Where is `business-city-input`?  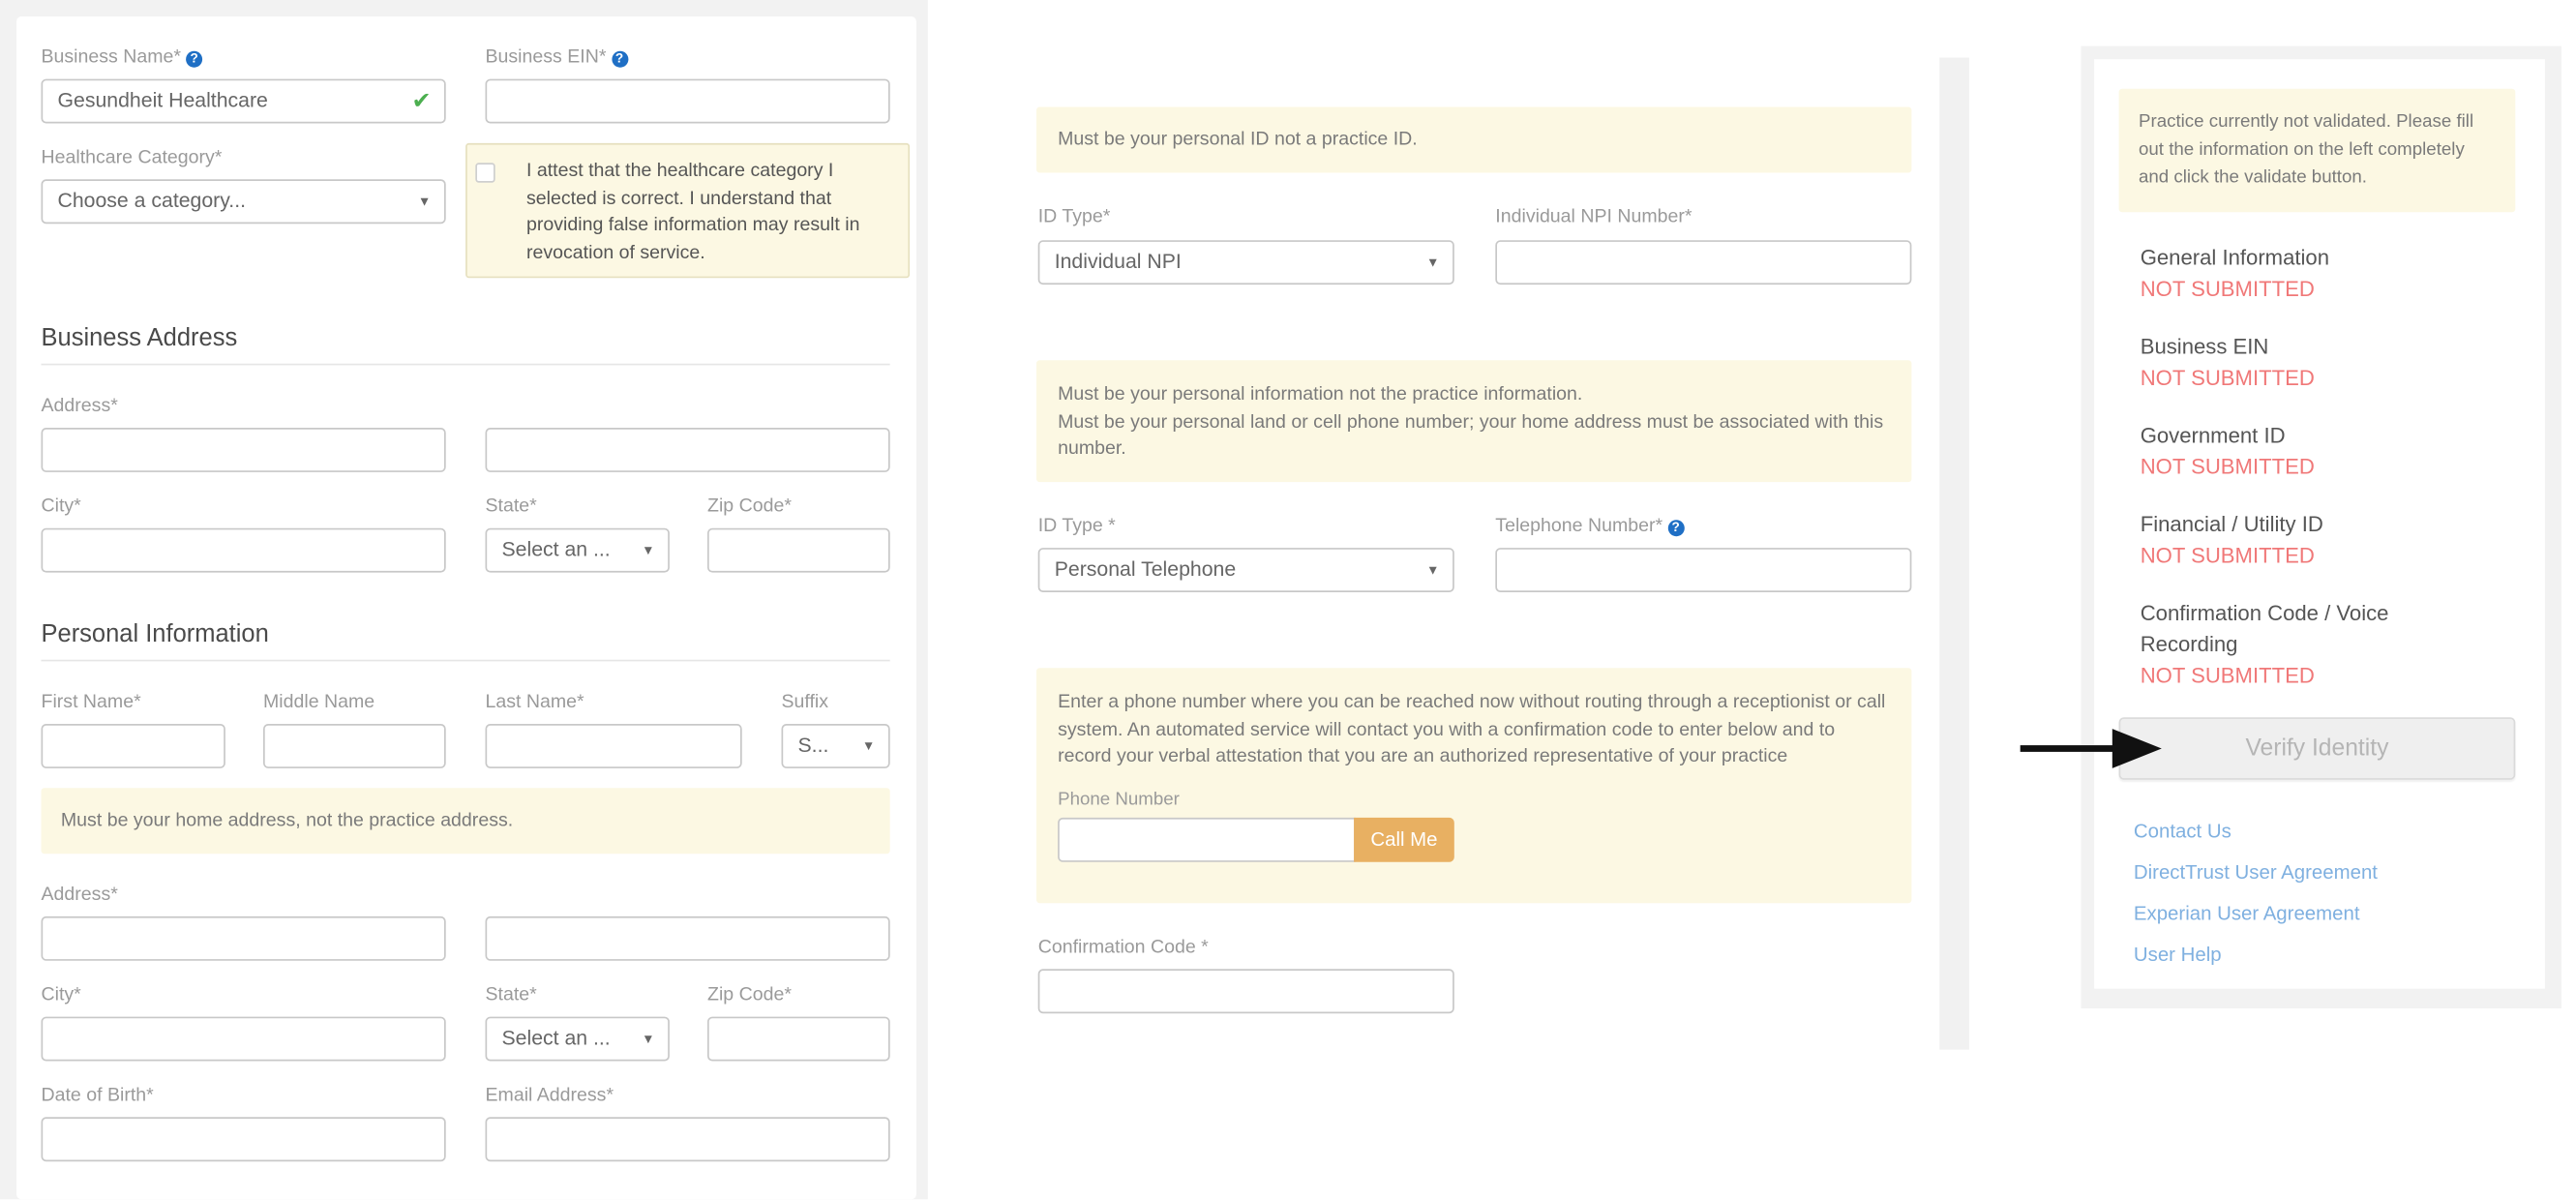
business-city-input is located at coordinates (243, 550).